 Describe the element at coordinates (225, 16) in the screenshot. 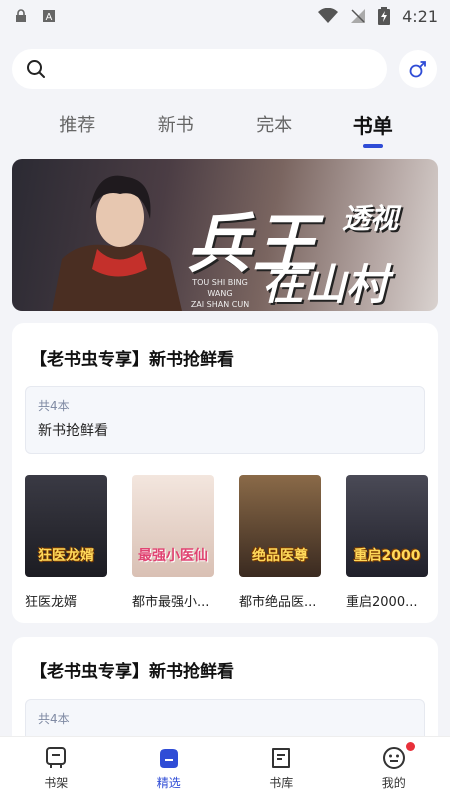

I see `status-bar: A 4:21` at that location.